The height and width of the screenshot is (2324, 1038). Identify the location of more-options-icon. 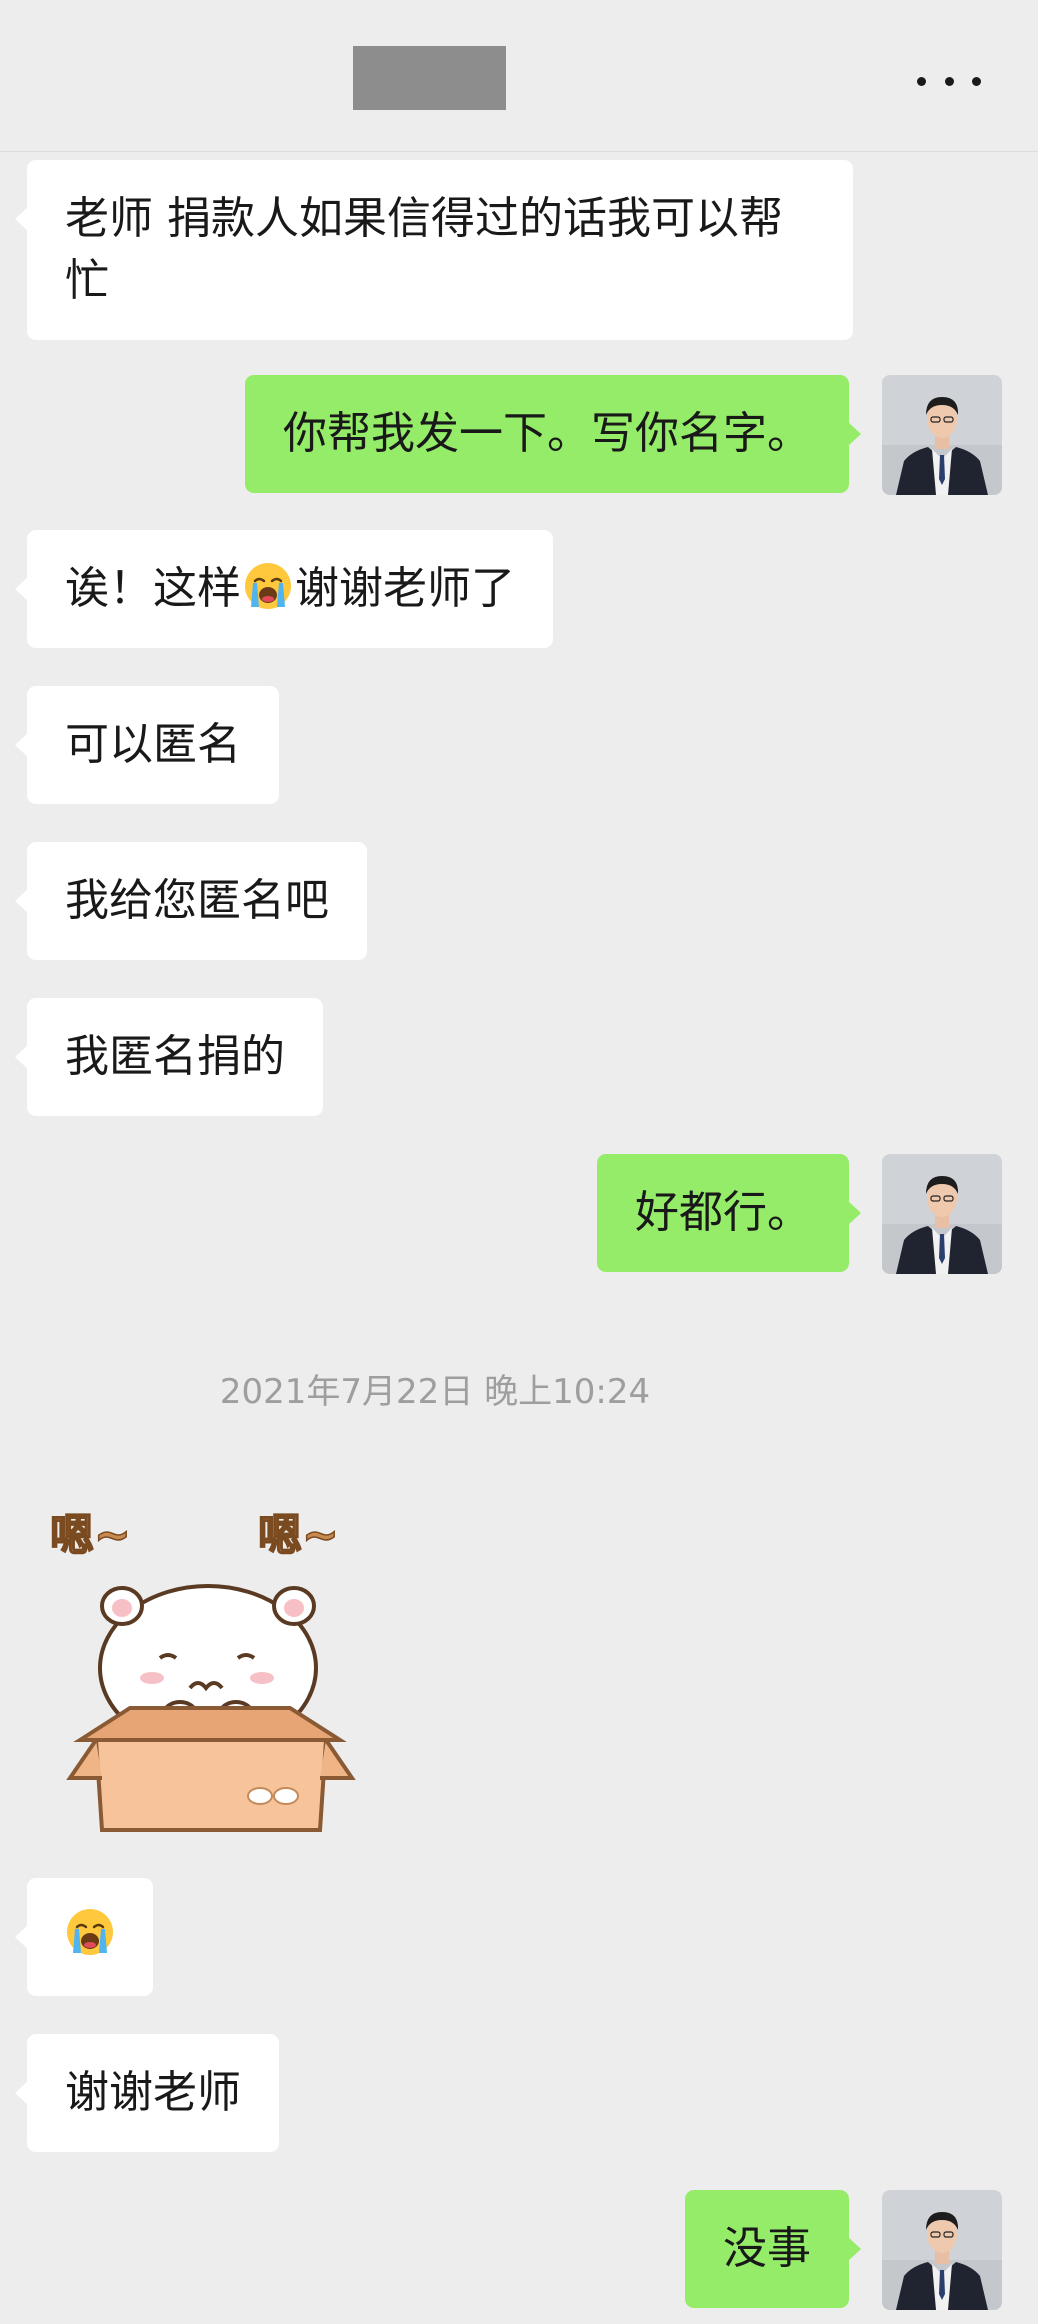
(949, 81).